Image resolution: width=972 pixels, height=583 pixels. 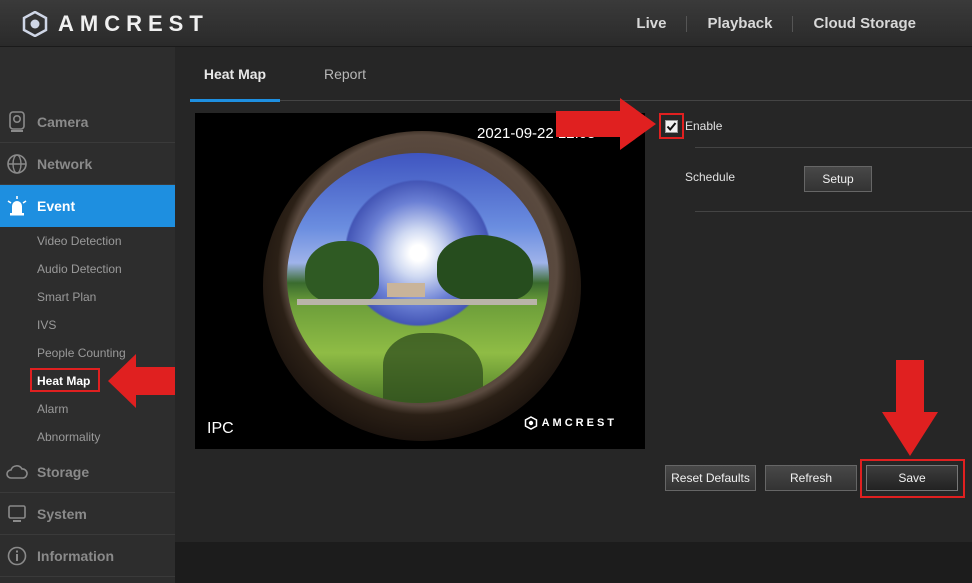 I want to click on fisheye-lens-view, so click(x=418, y=278).